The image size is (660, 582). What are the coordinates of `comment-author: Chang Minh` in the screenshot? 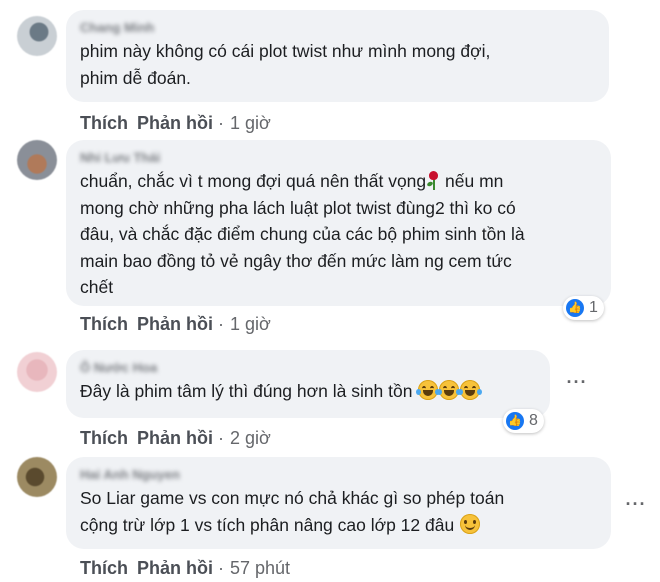 It's located at (337, 28).